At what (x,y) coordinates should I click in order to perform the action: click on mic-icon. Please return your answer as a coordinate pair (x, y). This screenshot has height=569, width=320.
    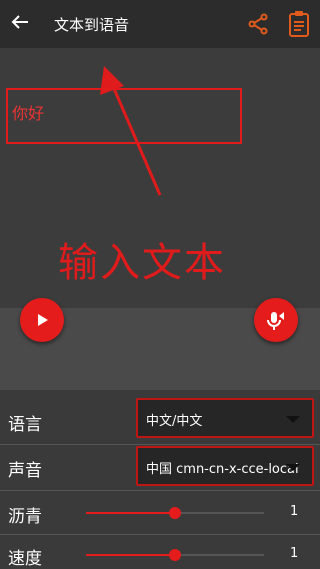
    Looking at the image, I should click on (275, 321).